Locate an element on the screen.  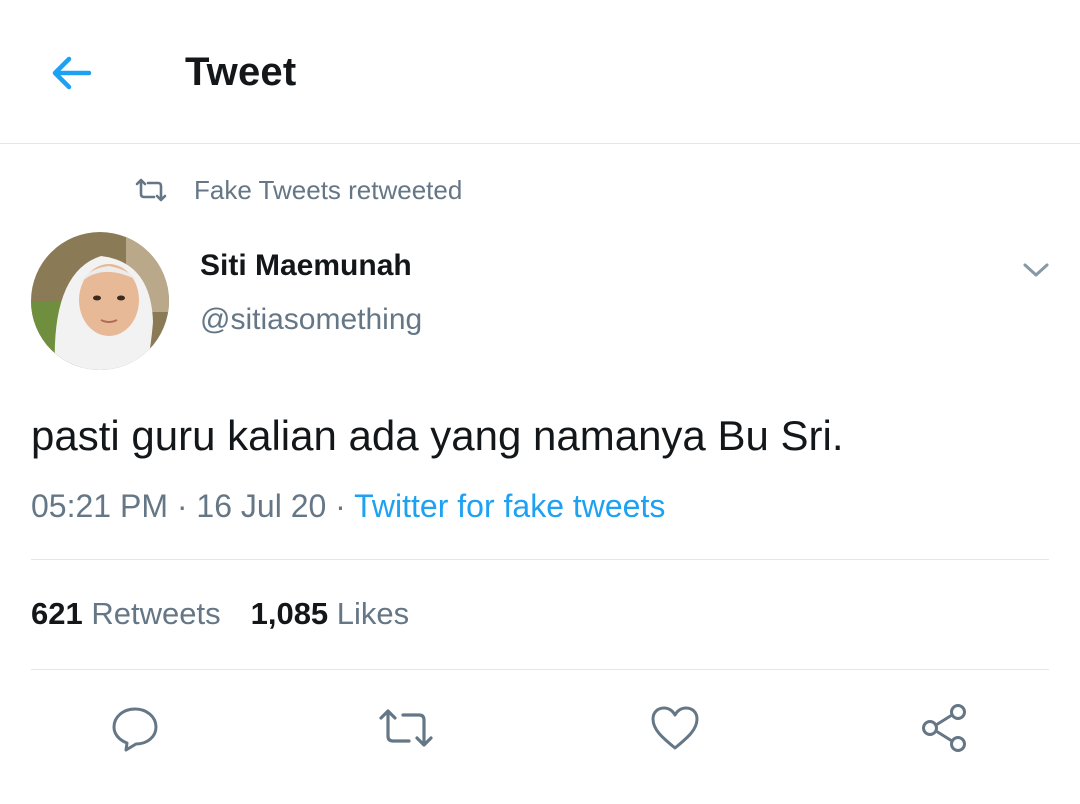
author-display-name: Siti Maemunah is located at coordinates (306, 266).